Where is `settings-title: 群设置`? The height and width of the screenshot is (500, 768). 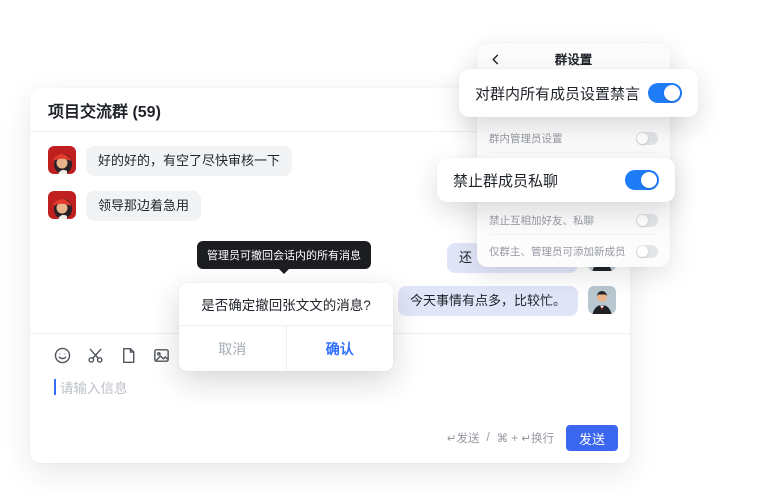 settings-title: 群设置 is located at coordinates (573, 60).